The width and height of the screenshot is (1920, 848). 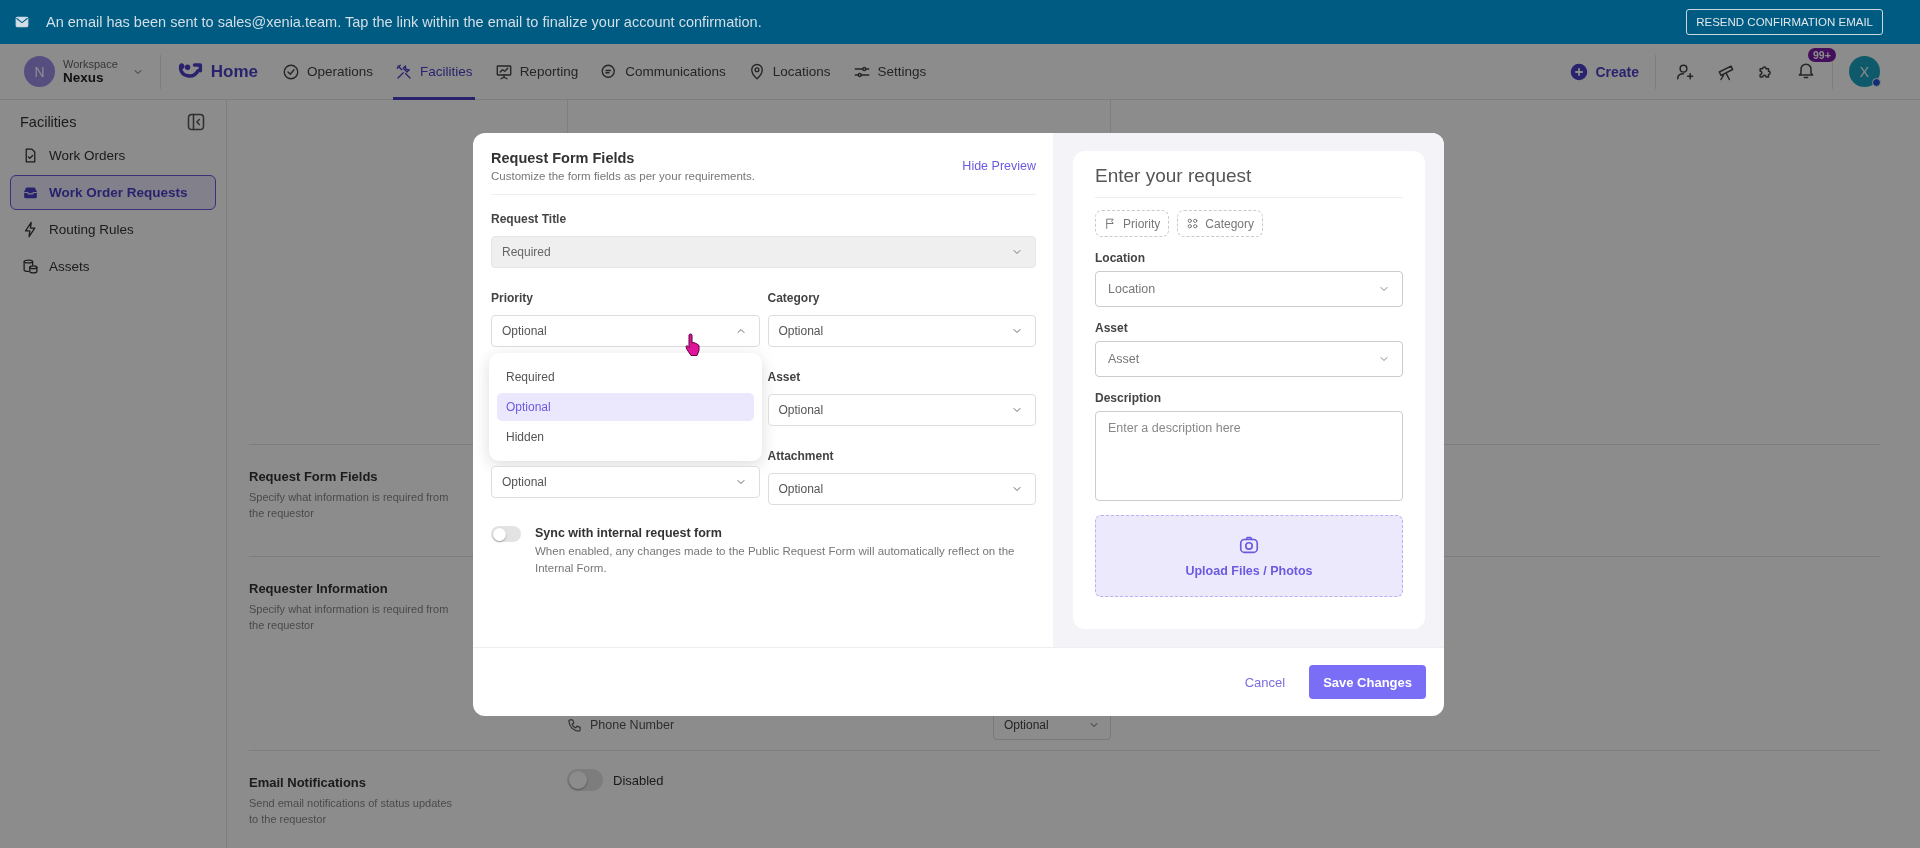 What do you see at coordinates (574, 725) in the screenshot?
I see `phone-icon` at bounding box center [574, 725].